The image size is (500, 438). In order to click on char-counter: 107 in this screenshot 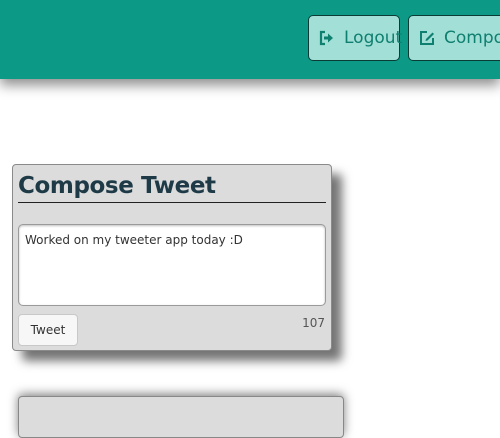, I will do `click(313, 323)`.